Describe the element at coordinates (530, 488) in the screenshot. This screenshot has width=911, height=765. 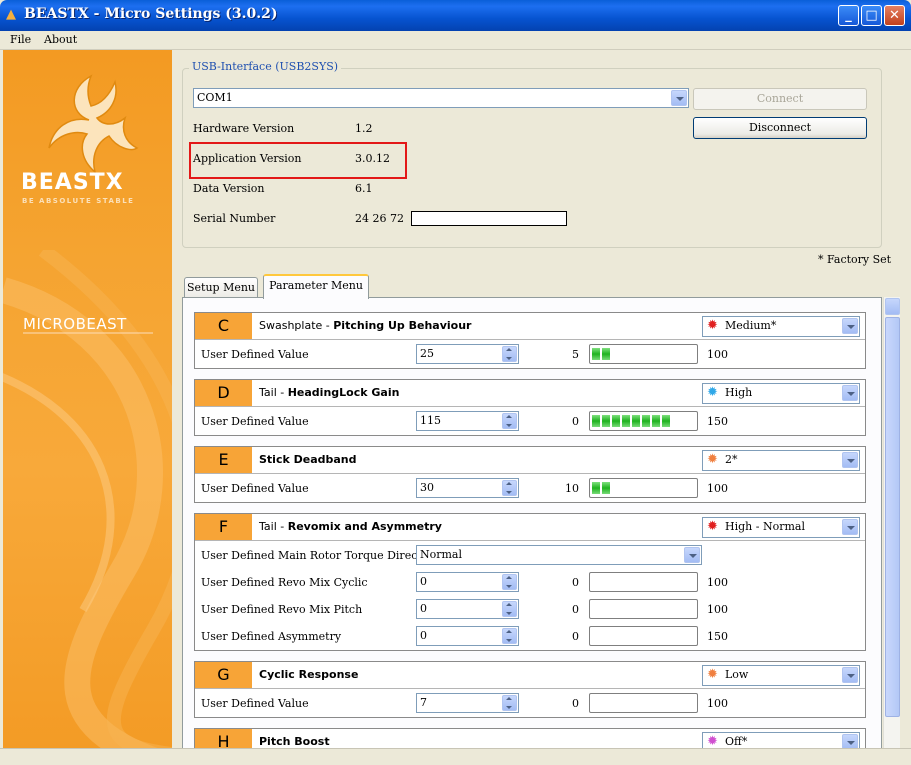
I see `param-row: User Defined Value 30 10 100` at that location.